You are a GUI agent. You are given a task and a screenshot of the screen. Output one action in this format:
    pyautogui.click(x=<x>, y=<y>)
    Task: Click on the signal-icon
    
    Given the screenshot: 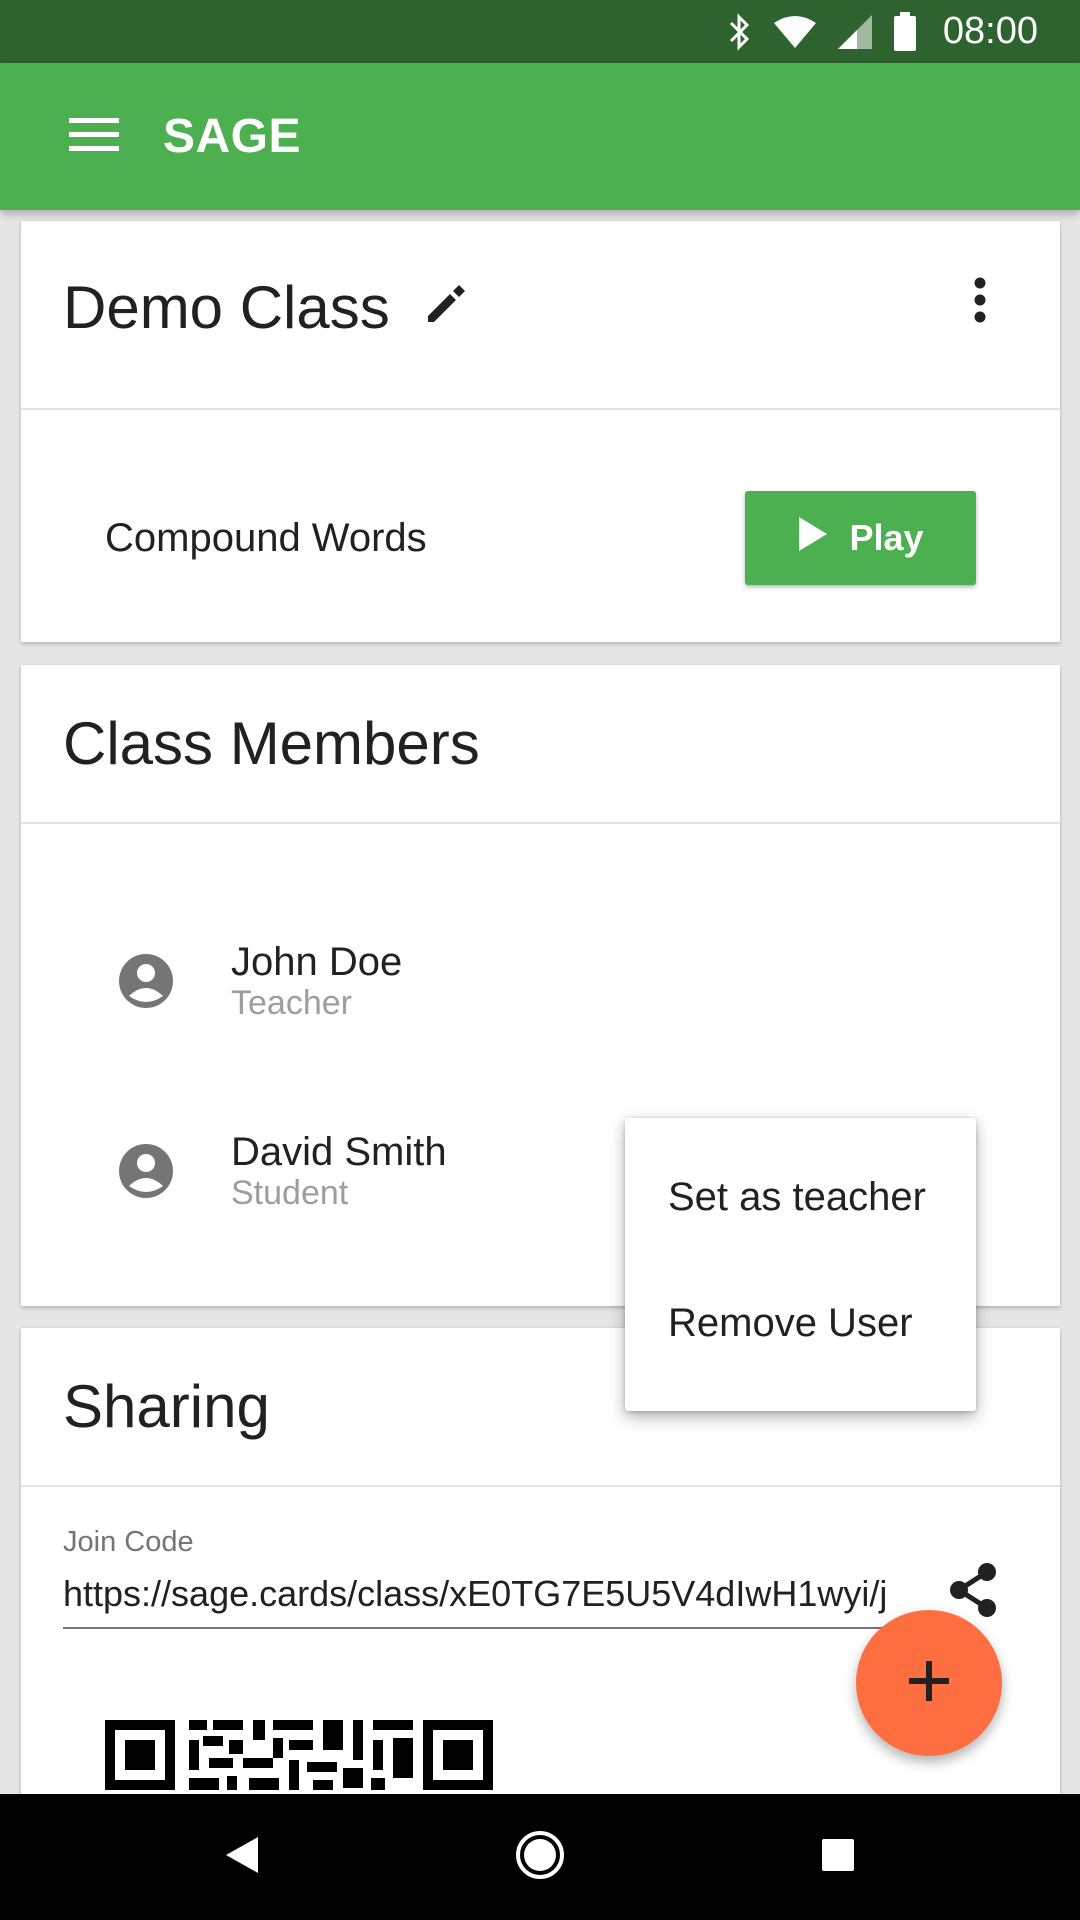 What is the action you would take?
    pyautogui.click(x=855, y=32)
    